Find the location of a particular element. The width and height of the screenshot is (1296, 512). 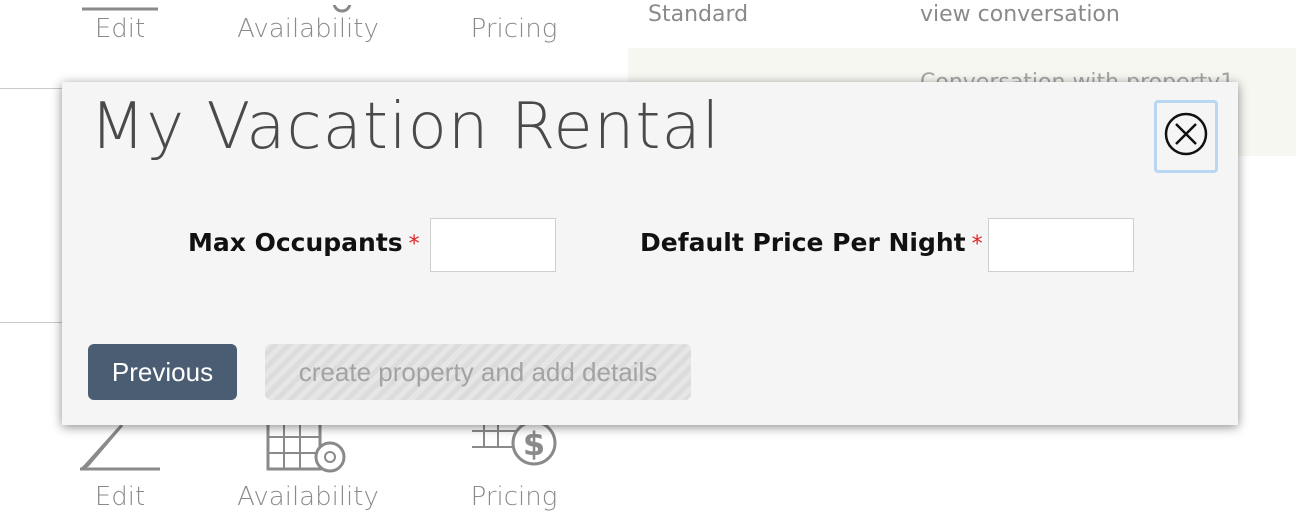

close-circle-icon is located at coordinates (1186, 136).